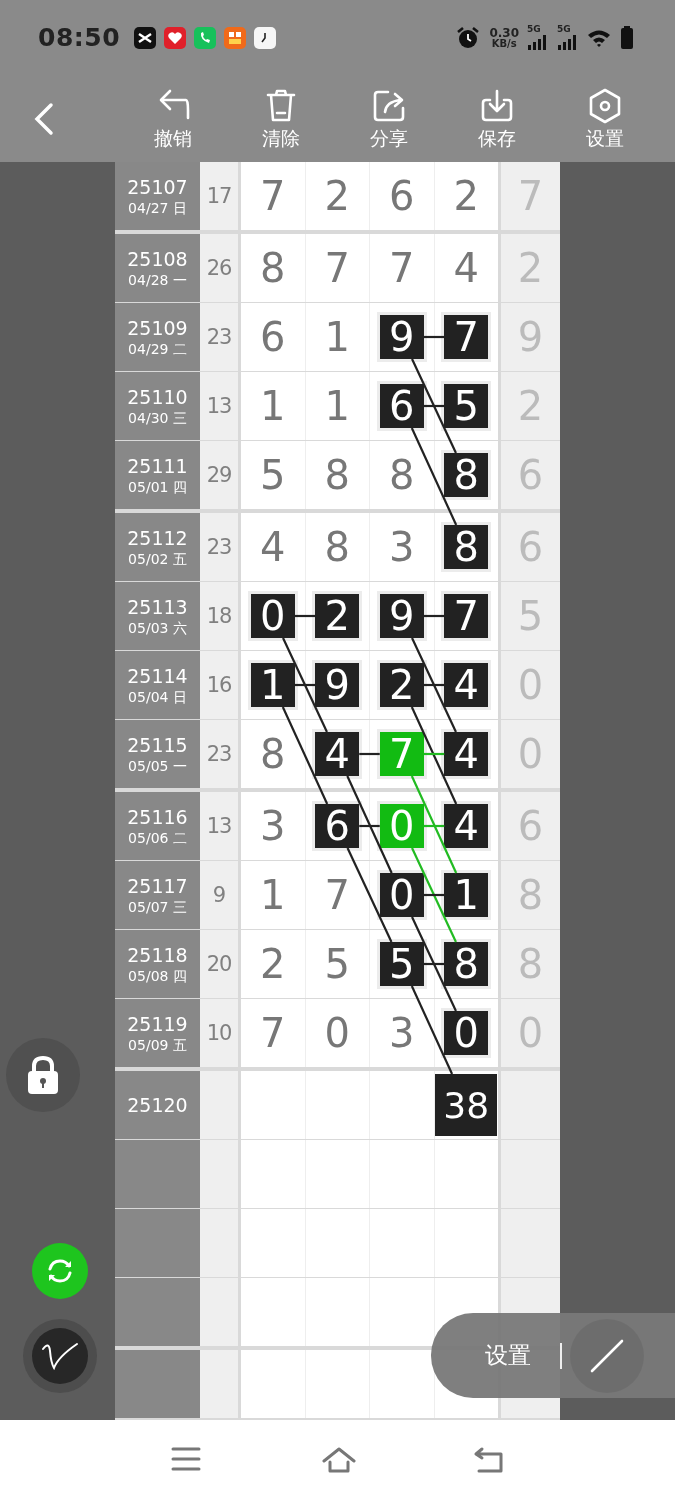  Describe the element at coordinates (157, 279) in the screenshot. I see `issue-date: 04/28 一` at that location.